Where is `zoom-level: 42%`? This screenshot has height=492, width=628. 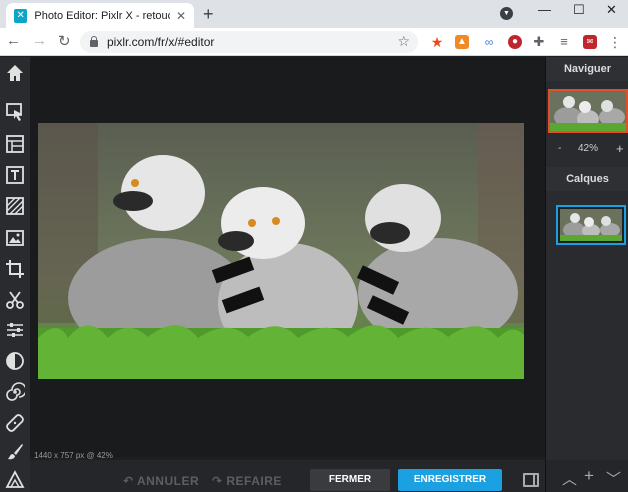 zoom-level: 42% is located at coordinates (588, 148).